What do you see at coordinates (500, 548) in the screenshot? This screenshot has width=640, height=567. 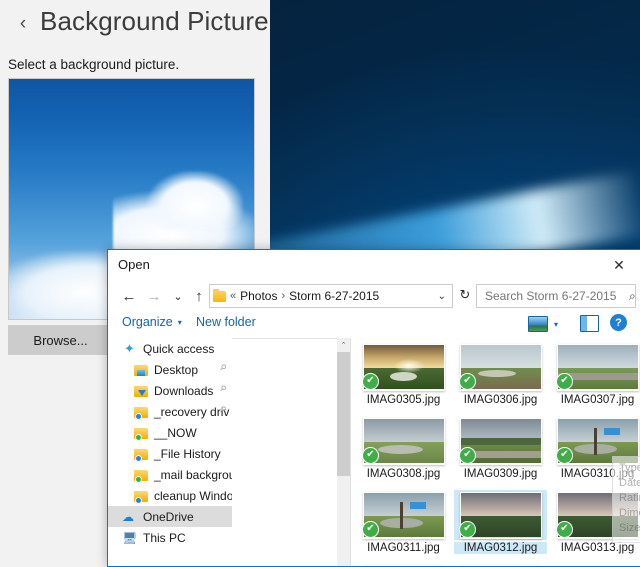 I see `file-name-label: IMAG0312.jpg` at bounding box center [500, 548].